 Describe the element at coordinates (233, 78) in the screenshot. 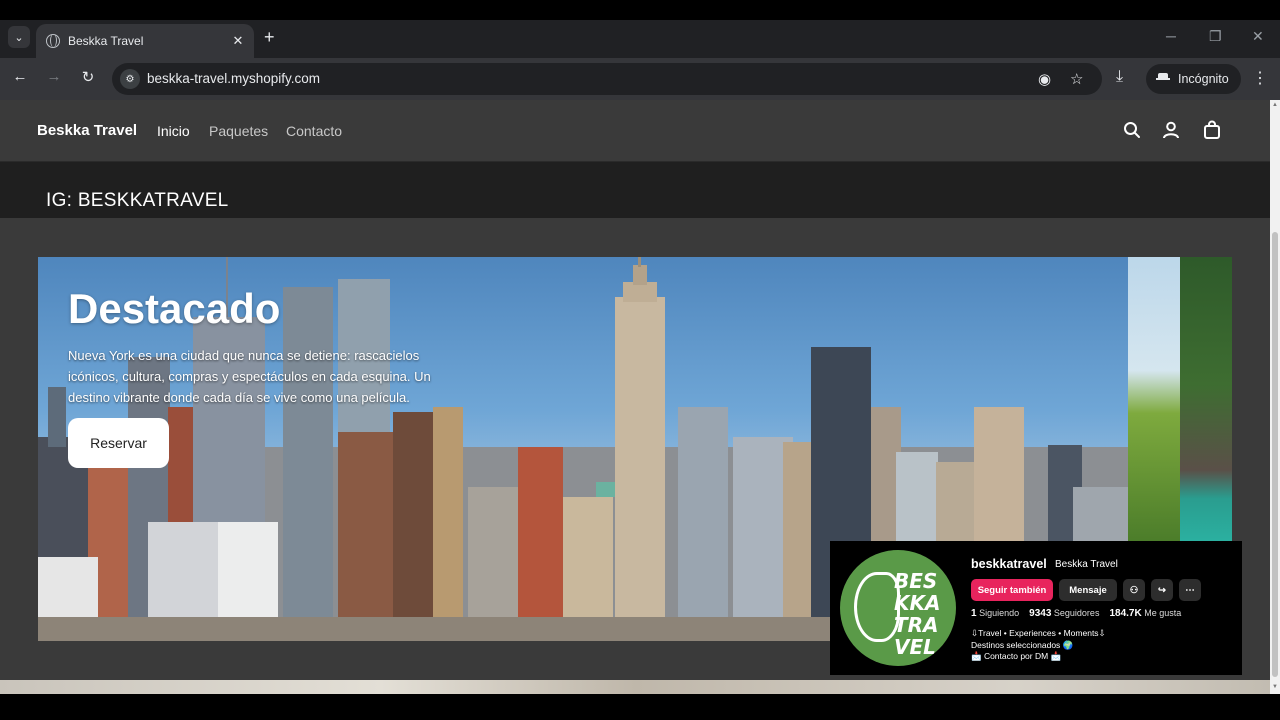

I see `url-text: beskka-travel.myshopify.com` at that location.